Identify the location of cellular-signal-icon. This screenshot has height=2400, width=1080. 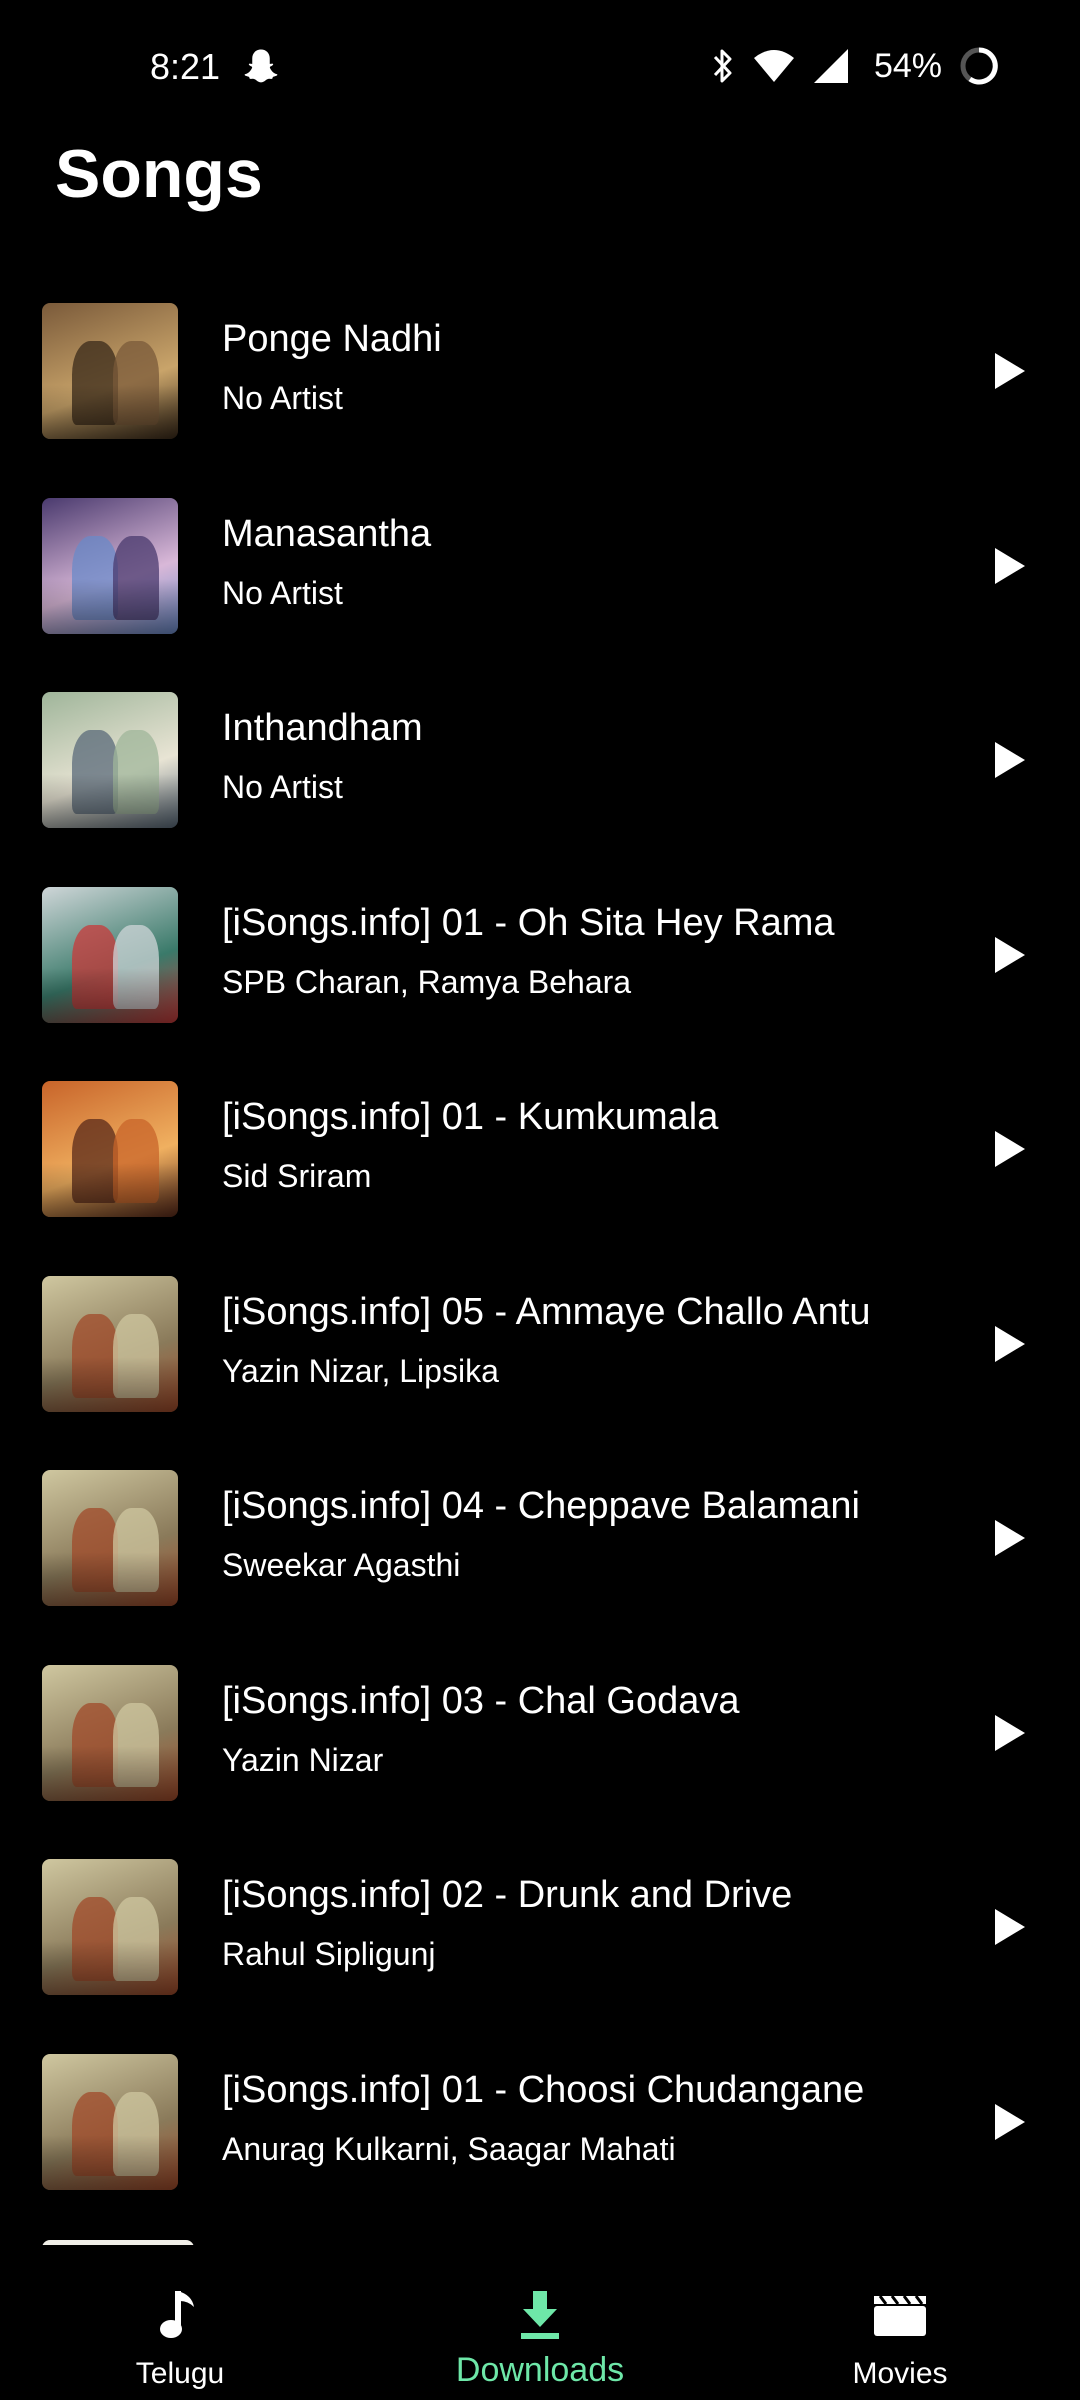
(830, 66).